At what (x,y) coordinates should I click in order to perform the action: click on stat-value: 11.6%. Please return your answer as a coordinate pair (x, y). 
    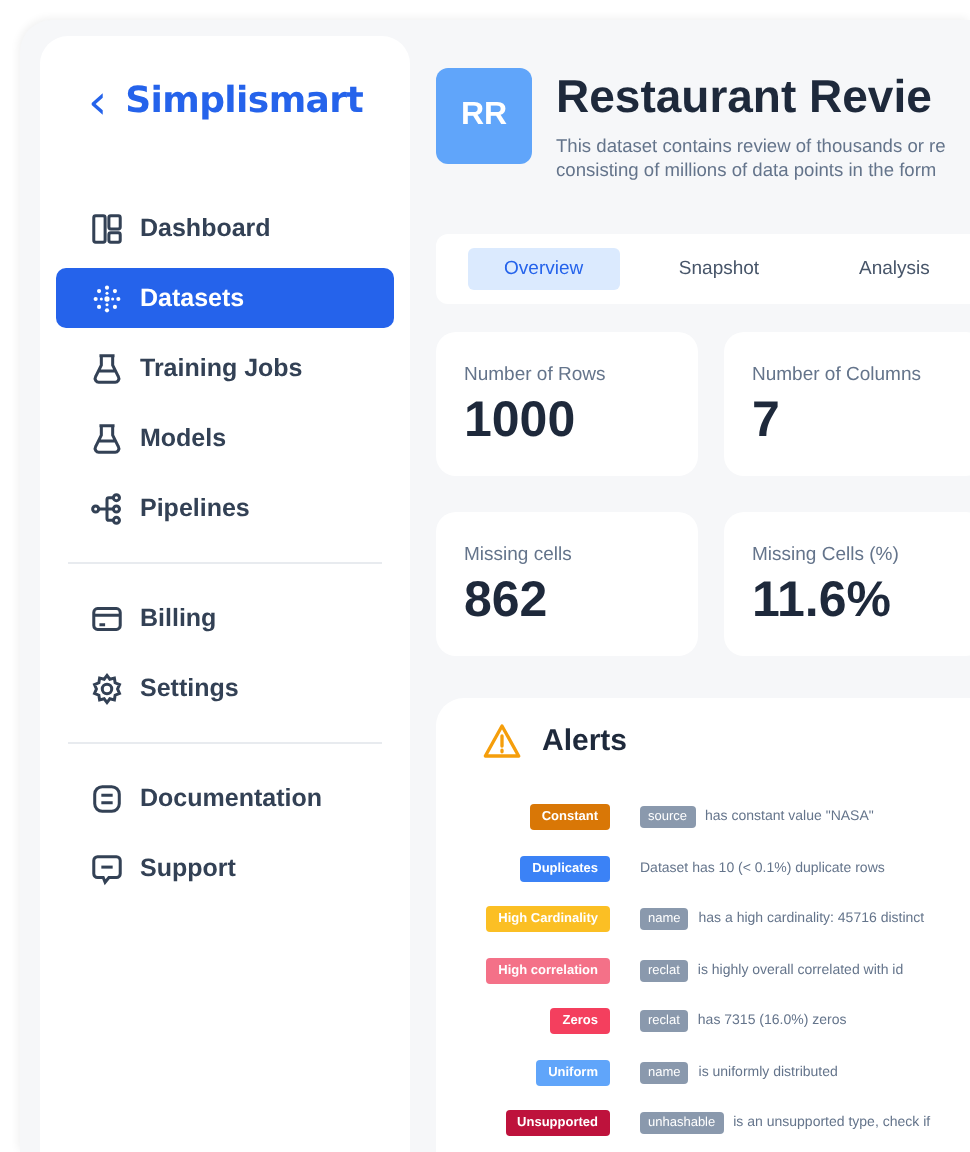
    Looking at the image, I should click on (822, 601).